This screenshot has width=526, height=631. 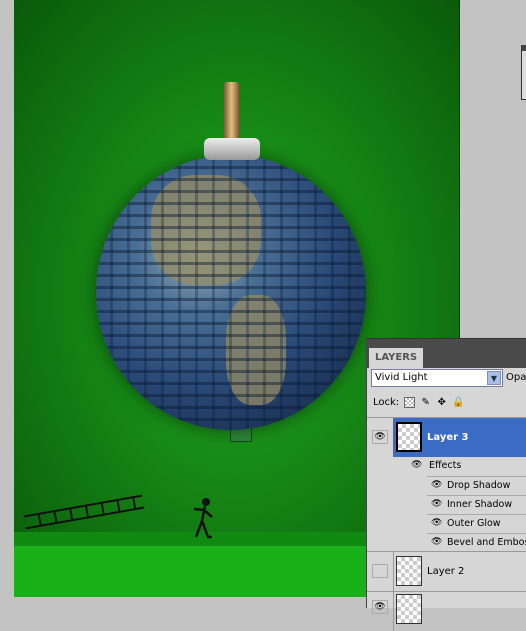 What do you see at coordinates (516, 377) in the screenshot?
I see `opacity-label: Opac` at bounding box center [516, 377].